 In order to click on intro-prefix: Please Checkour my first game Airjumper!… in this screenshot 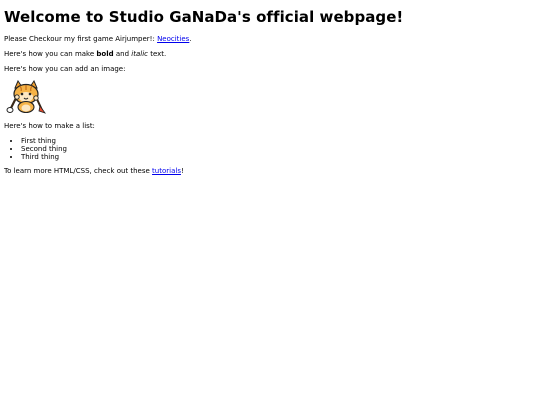, I will do `click(81, 39)`.